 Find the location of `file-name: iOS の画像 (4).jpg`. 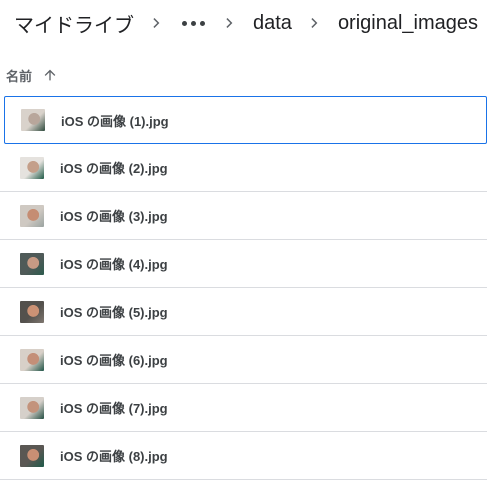

file-name: iOS の画像 (4).jpg is located at coordinates (114, 264).